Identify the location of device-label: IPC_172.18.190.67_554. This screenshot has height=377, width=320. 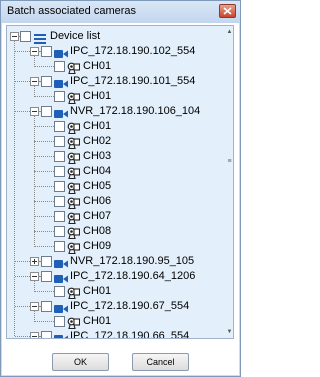
(130, 306).